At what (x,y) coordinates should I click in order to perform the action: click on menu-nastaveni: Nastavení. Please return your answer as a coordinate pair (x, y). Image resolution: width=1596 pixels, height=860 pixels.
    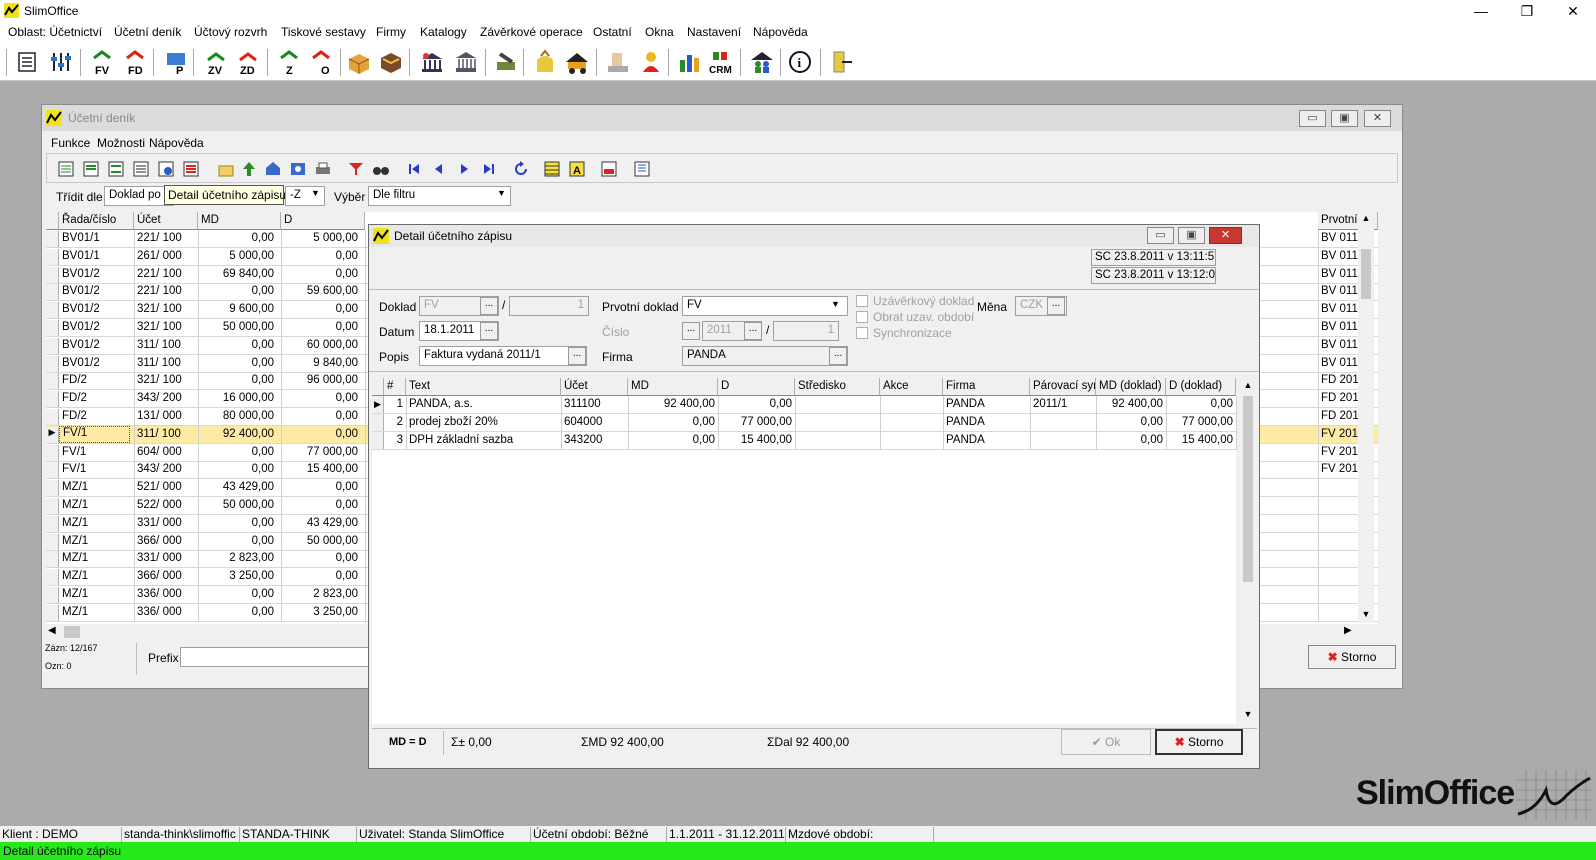
    Looking at the image, I should click on (714, 32).